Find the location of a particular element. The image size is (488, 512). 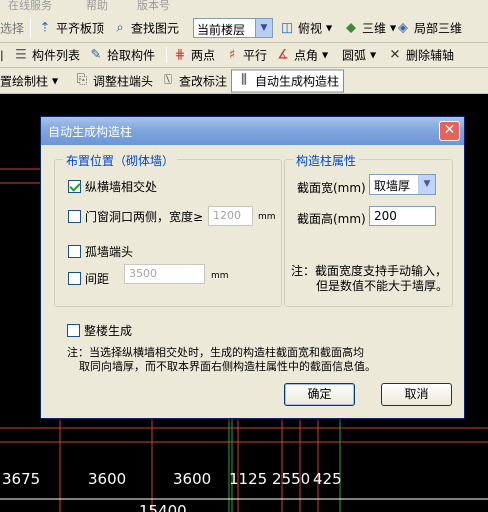

menu-version: 版本号 is located at coordinates (153, 6).